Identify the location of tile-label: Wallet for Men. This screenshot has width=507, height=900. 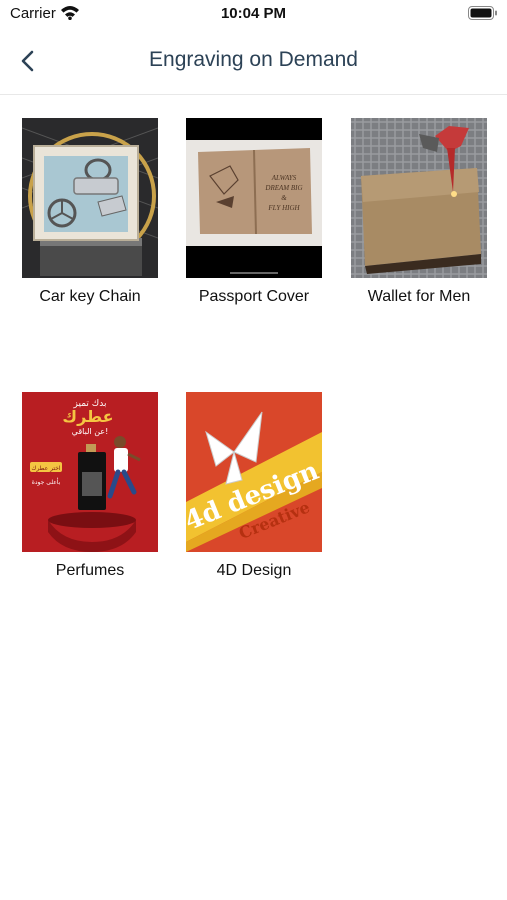
(419, 296).